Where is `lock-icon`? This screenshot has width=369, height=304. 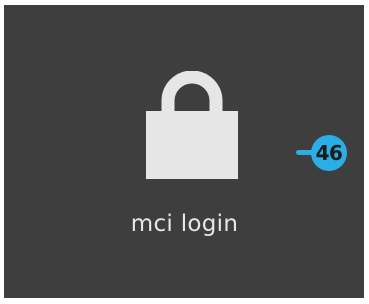
lock-icon is located at coordinates (192, 125).